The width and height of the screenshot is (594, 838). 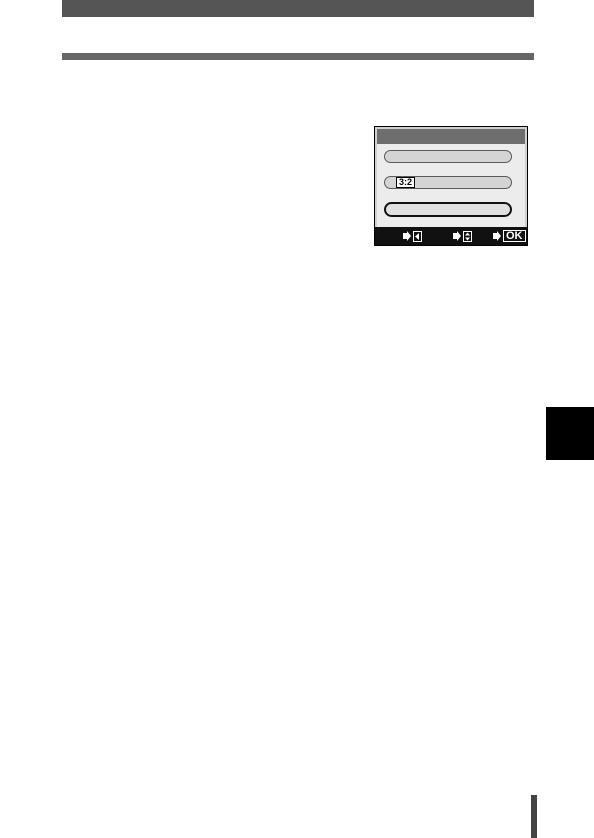 What do you see at coordinates (412, 236) in the screenshot?
I see `footer-back-hint` at bounding box center [412, 236].